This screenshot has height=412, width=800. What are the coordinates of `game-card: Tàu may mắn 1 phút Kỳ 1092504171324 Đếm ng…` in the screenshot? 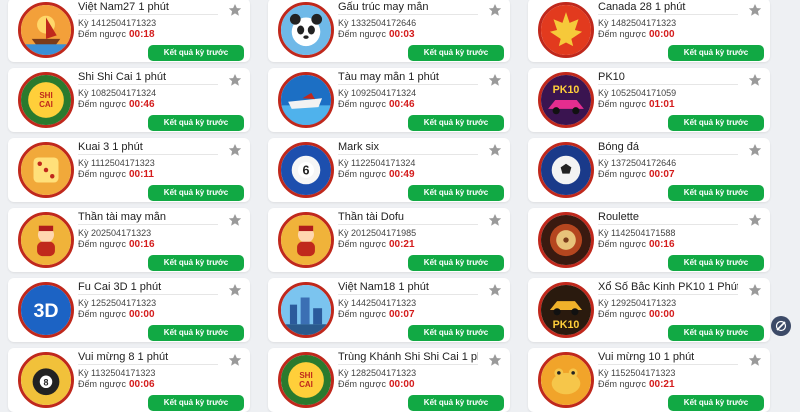 It's located at (389, 100).